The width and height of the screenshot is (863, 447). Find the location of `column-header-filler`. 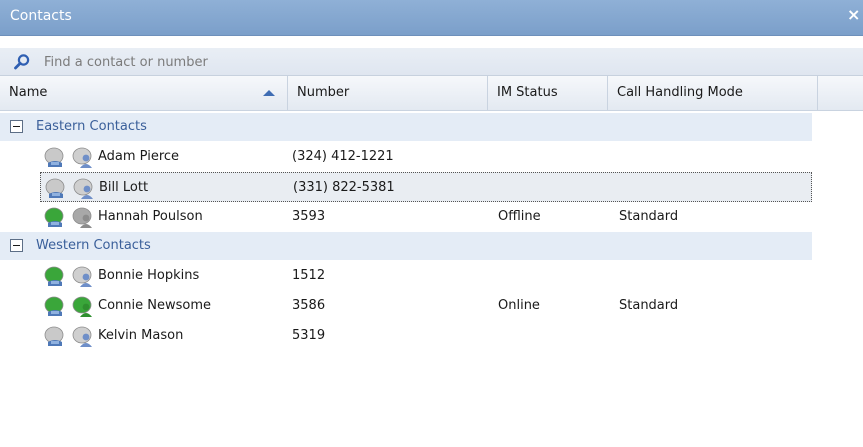

column-header-filler is located at coordinates (840, 93).